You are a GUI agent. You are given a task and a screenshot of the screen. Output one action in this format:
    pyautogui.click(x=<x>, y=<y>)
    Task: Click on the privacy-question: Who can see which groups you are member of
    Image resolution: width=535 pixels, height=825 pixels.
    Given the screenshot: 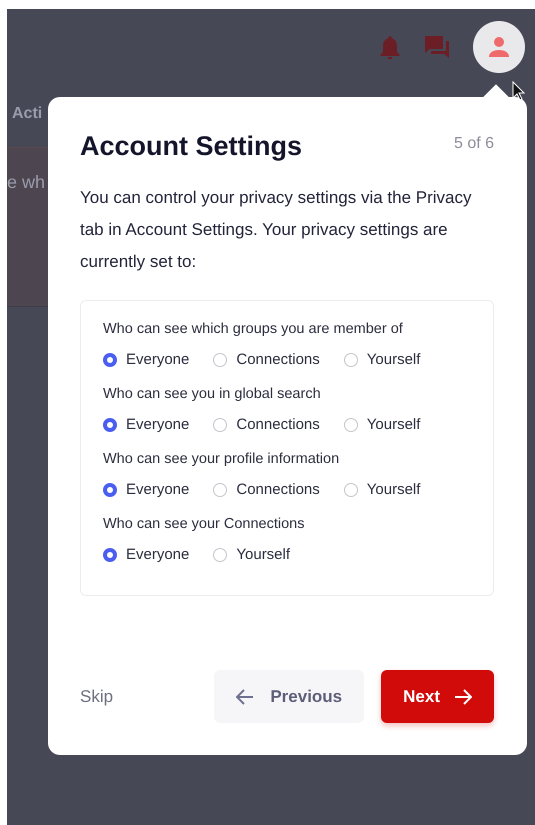 What is the action you would take?
    pyautogui.click(x=253, y=329)
    